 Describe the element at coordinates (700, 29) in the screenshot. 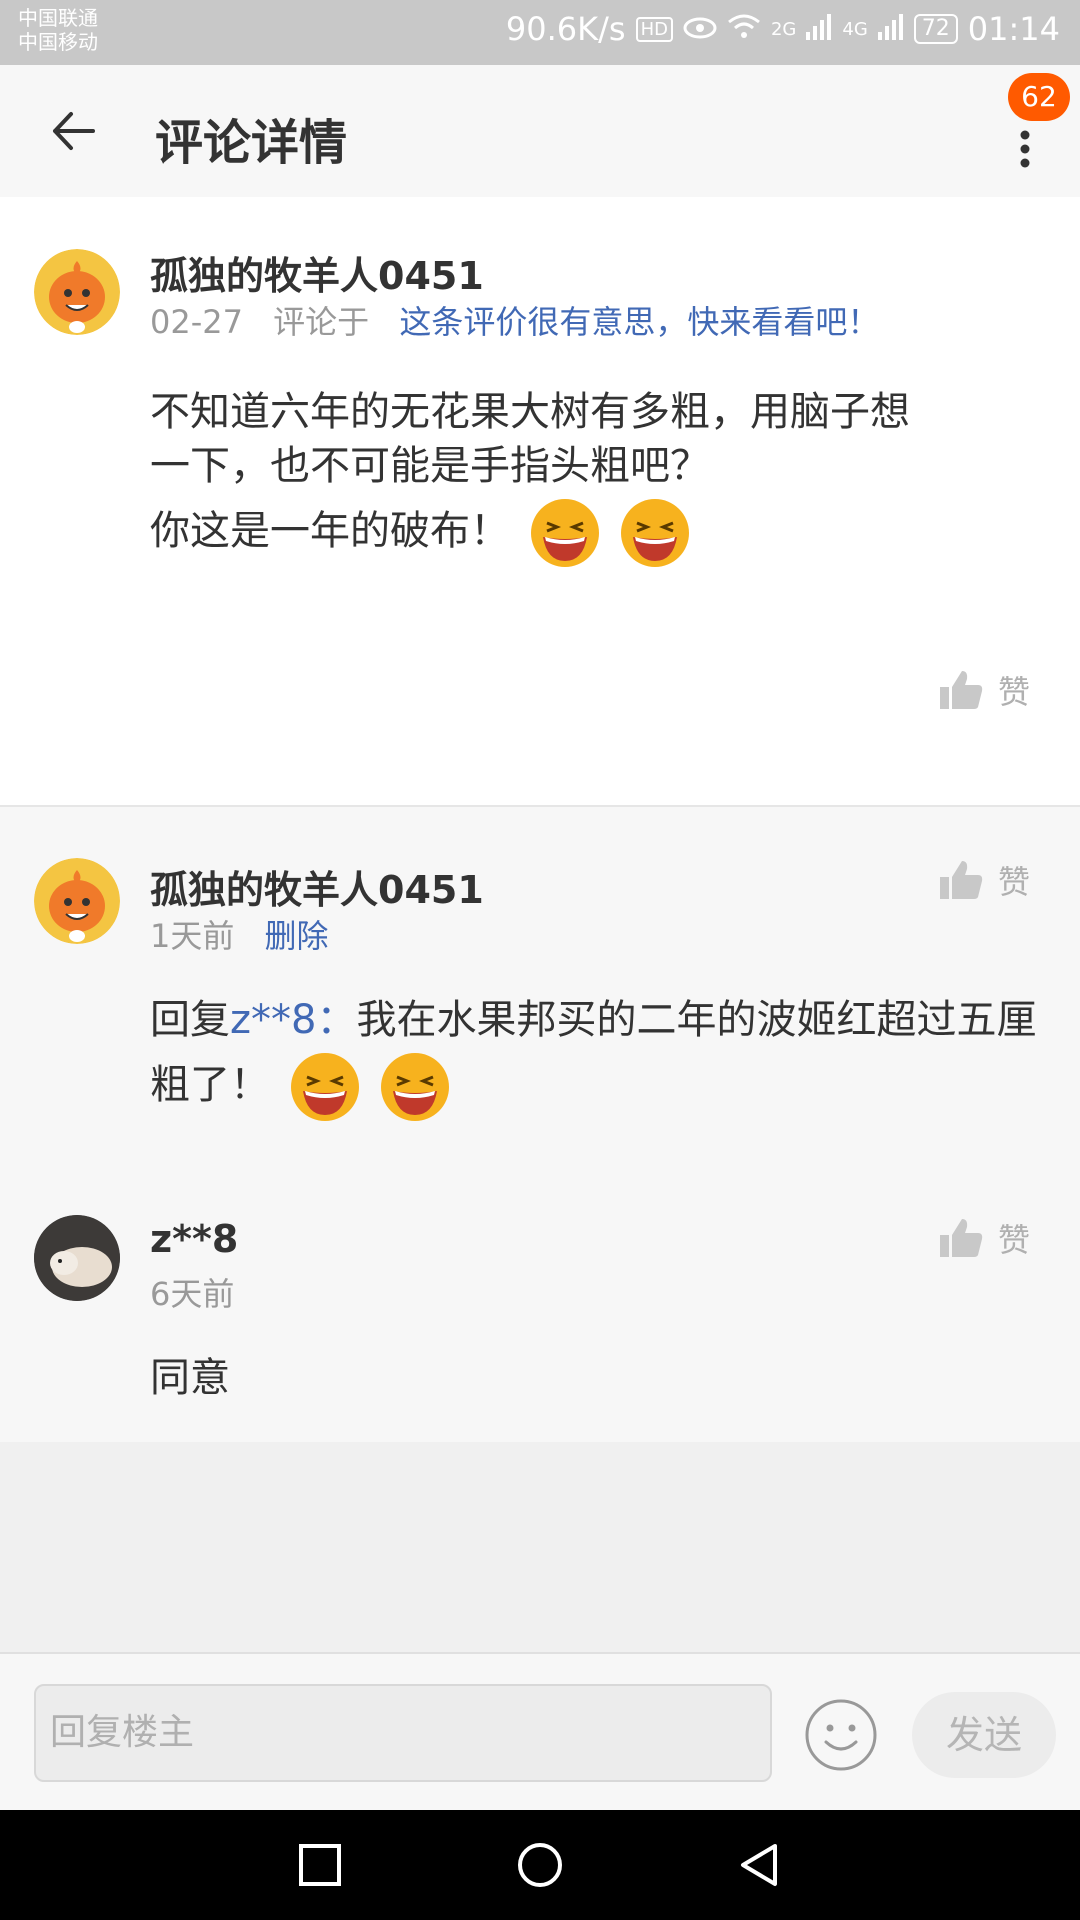

I see `eye-icon` at that location.